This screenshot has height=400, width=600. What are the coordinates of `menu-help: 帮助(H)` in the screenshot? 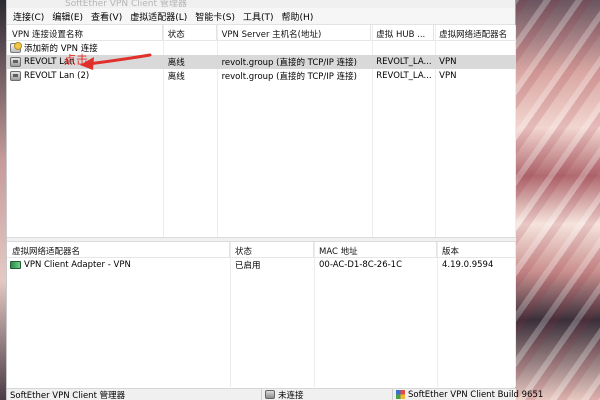 It's located at (300, 16).